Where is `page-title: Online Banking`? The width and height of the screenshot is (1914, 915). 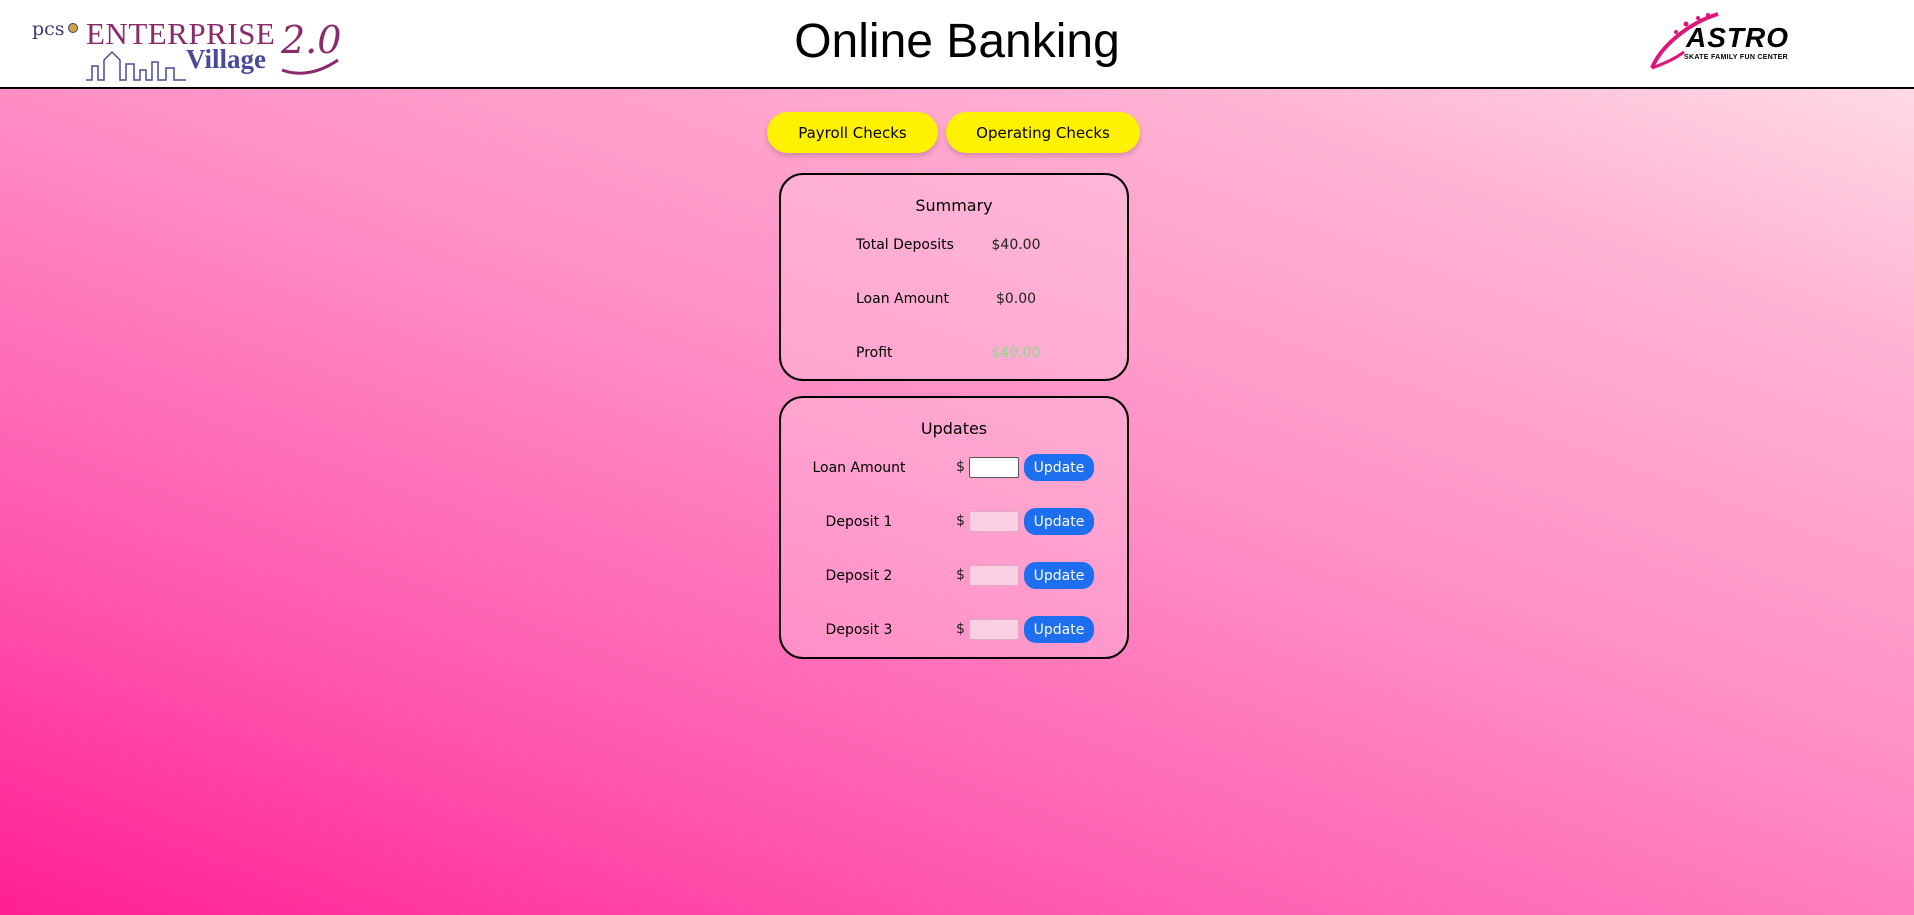 page-title: Online Banking is located at coordinates (957, 41).